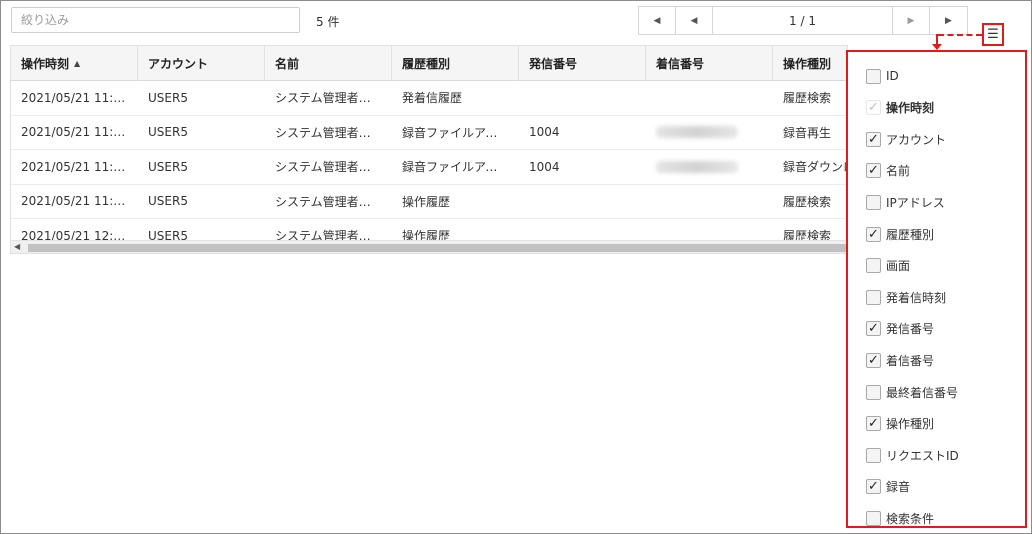 The image size is (1032, 534). What do you see at coordinates (432, 98) in the screenshot?
I see `table-cell: 発着信履歴` at bounding box center [432, 98].